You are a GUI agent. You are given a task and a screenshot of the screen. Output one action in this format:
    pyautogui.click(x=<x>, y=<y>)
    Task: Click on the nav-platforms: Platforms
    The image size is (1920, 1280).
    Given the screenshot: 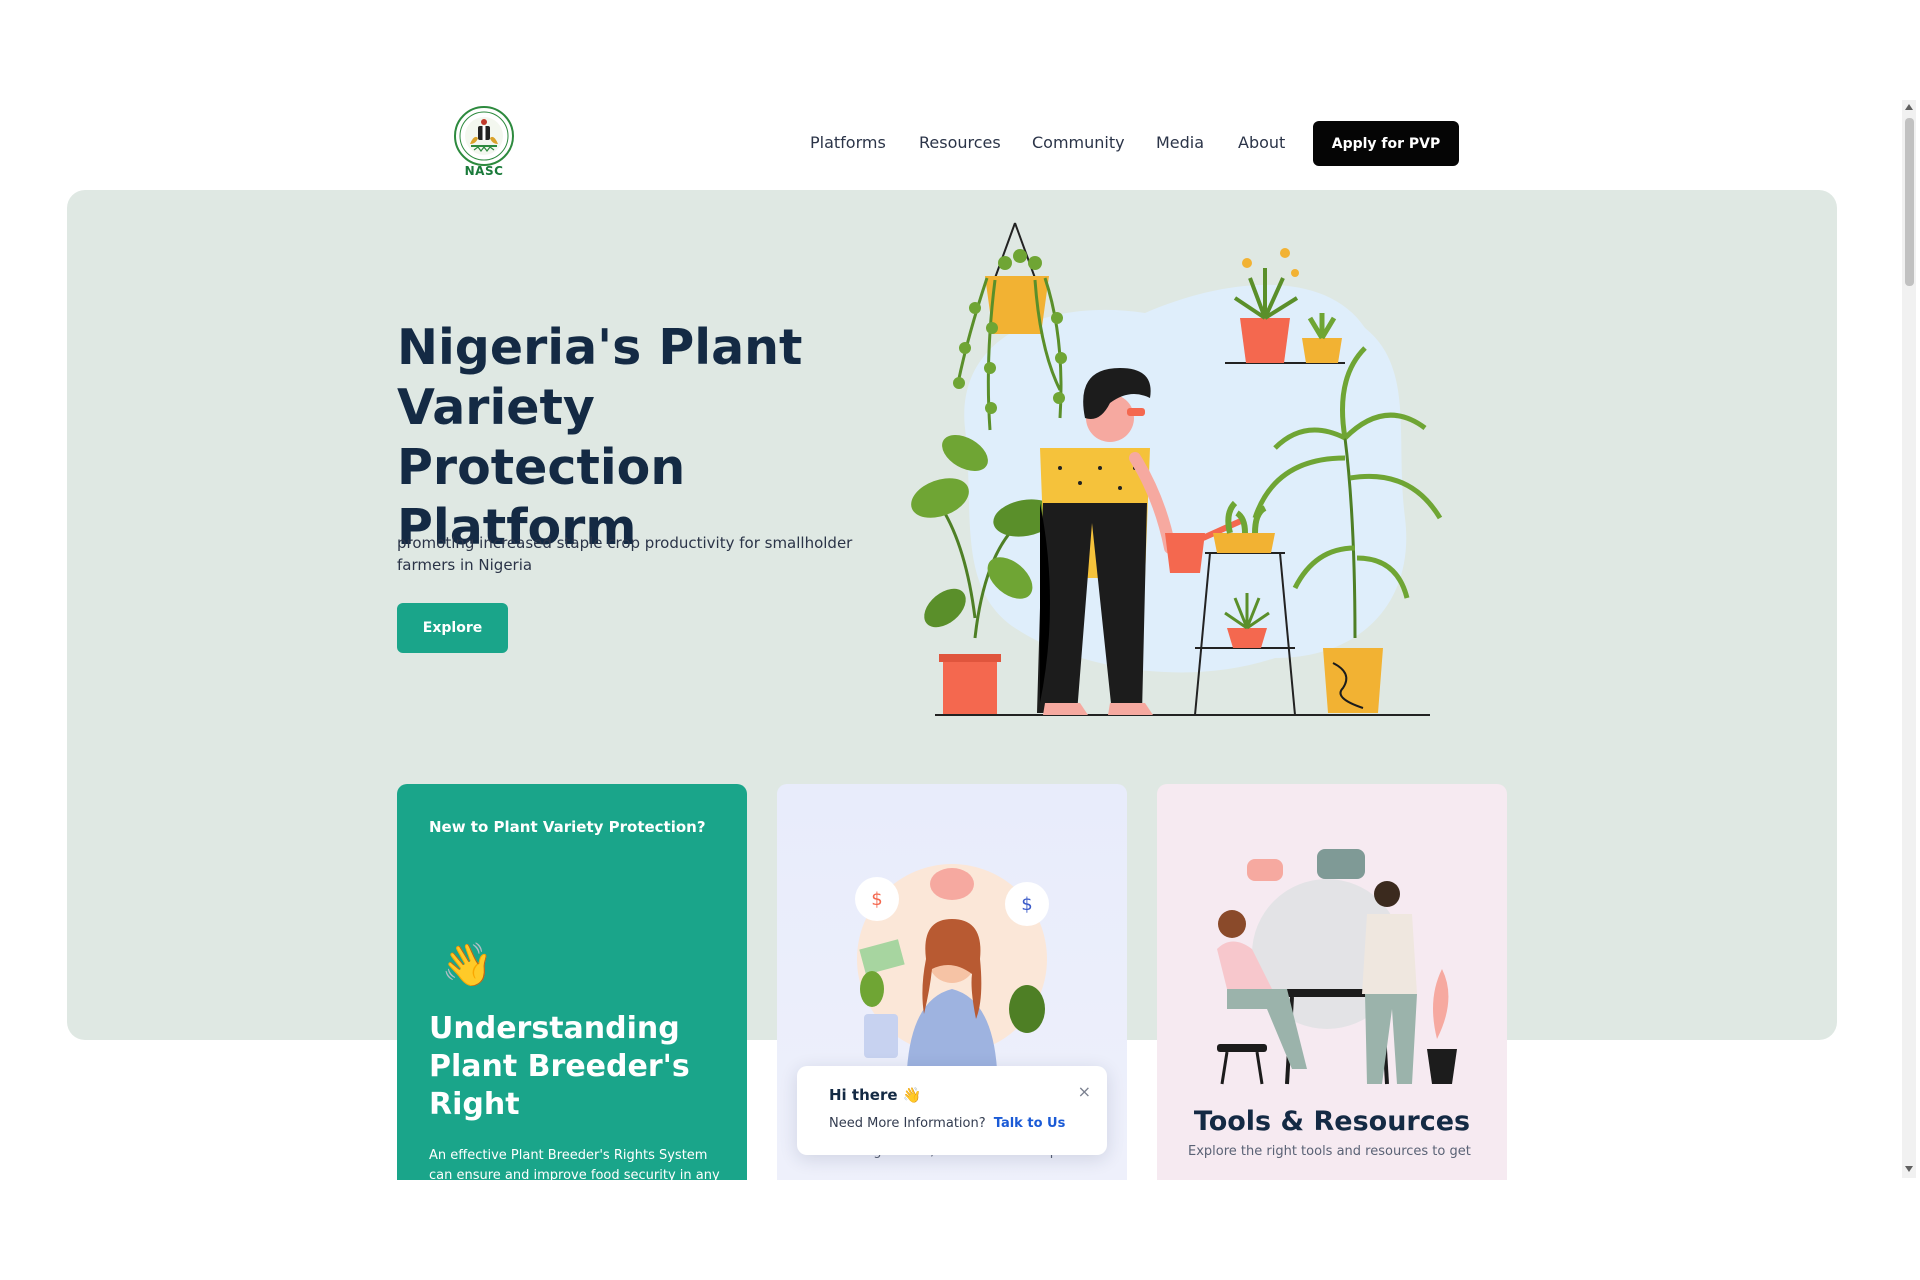 What is the action you would take?
    pyautogui.click(x=848, y=142)
    